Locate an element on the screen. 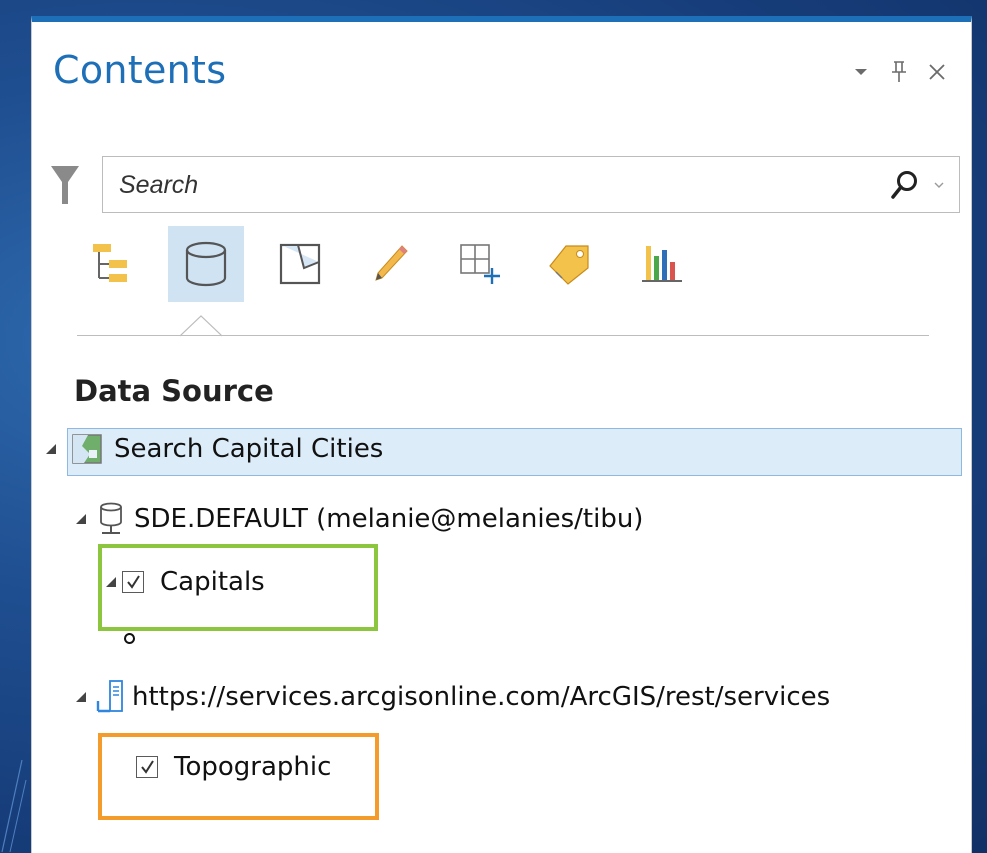 The image size is (987, 853). labeling-icon is located at coordinates (569, 265).